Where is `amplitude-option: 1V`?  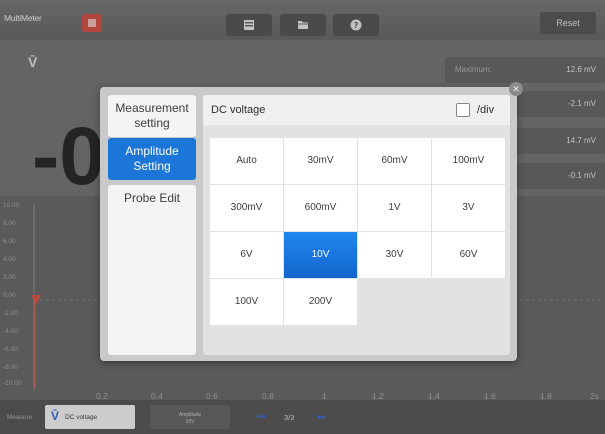
amplitude-option: 1V is located at coordinates (394, 208).